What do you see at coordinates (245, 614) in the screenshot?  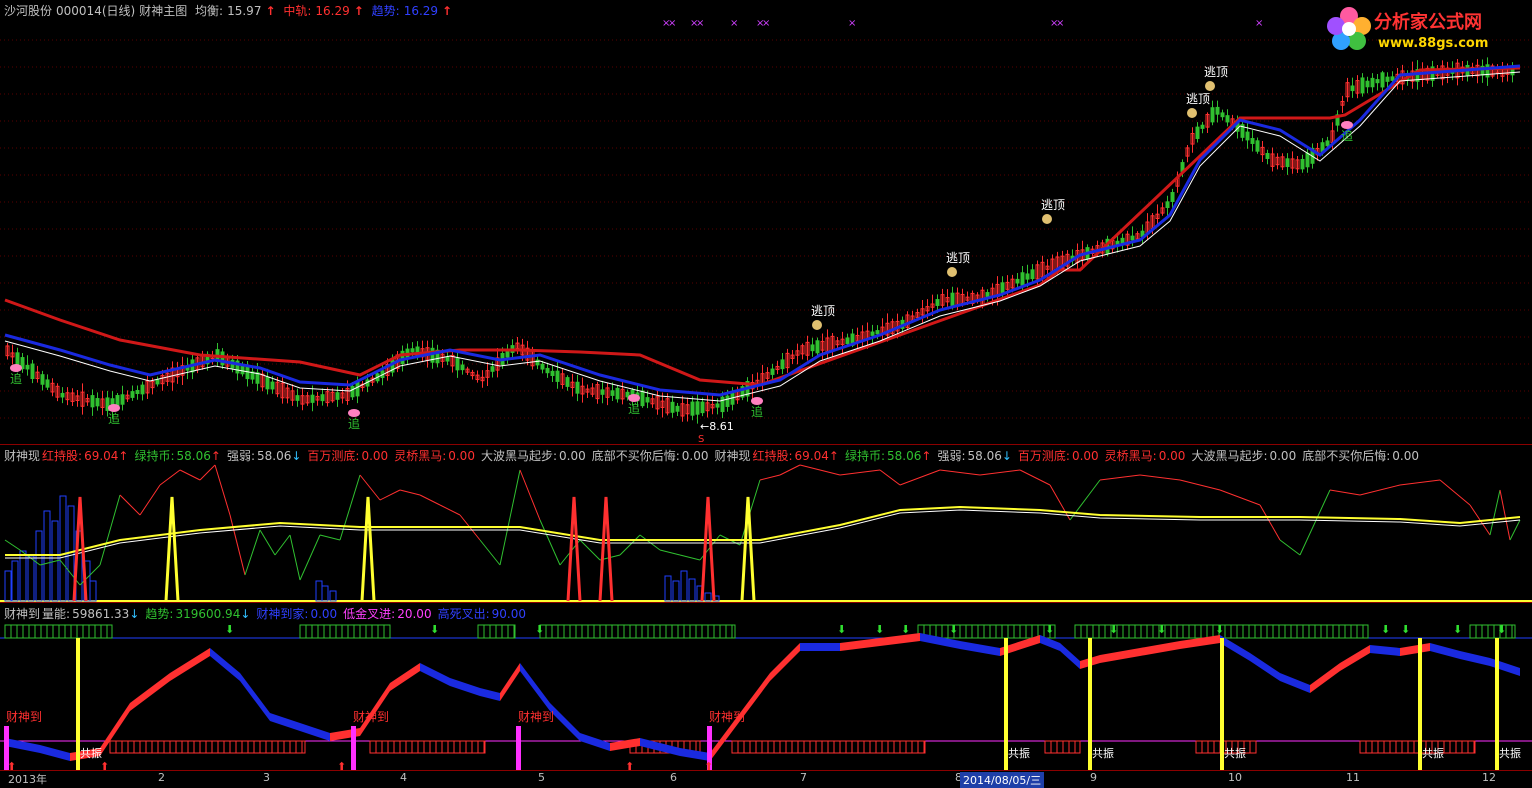 I see `down-arrow-icon: ↓` at bounding box center [245, 614].